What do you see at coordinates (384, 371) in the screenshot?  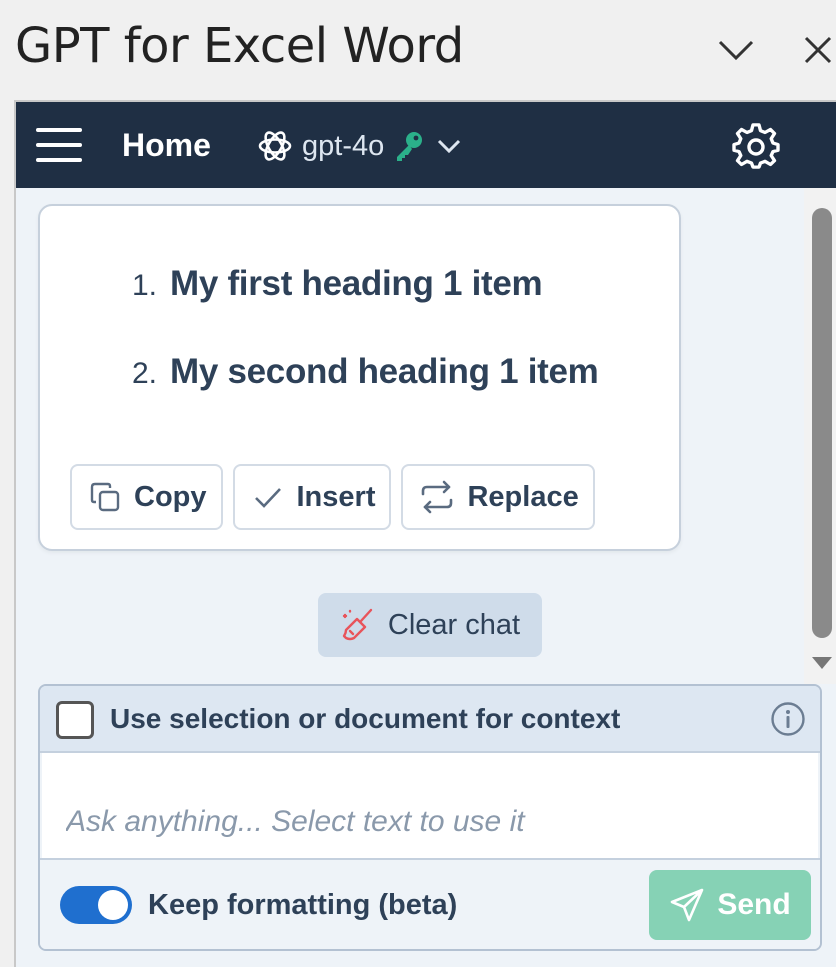 I see `list-item-text: My second heading 1 item` at bounding box center [384, 371].